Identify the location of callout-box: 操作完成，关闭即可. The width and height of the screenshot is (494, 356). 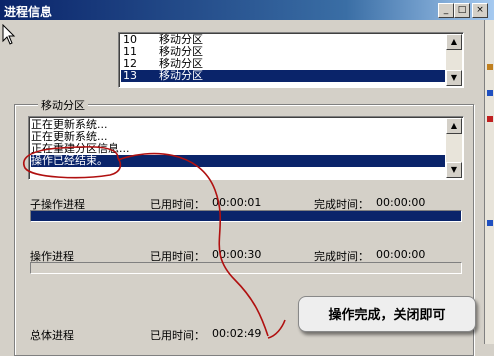
(387, 314).